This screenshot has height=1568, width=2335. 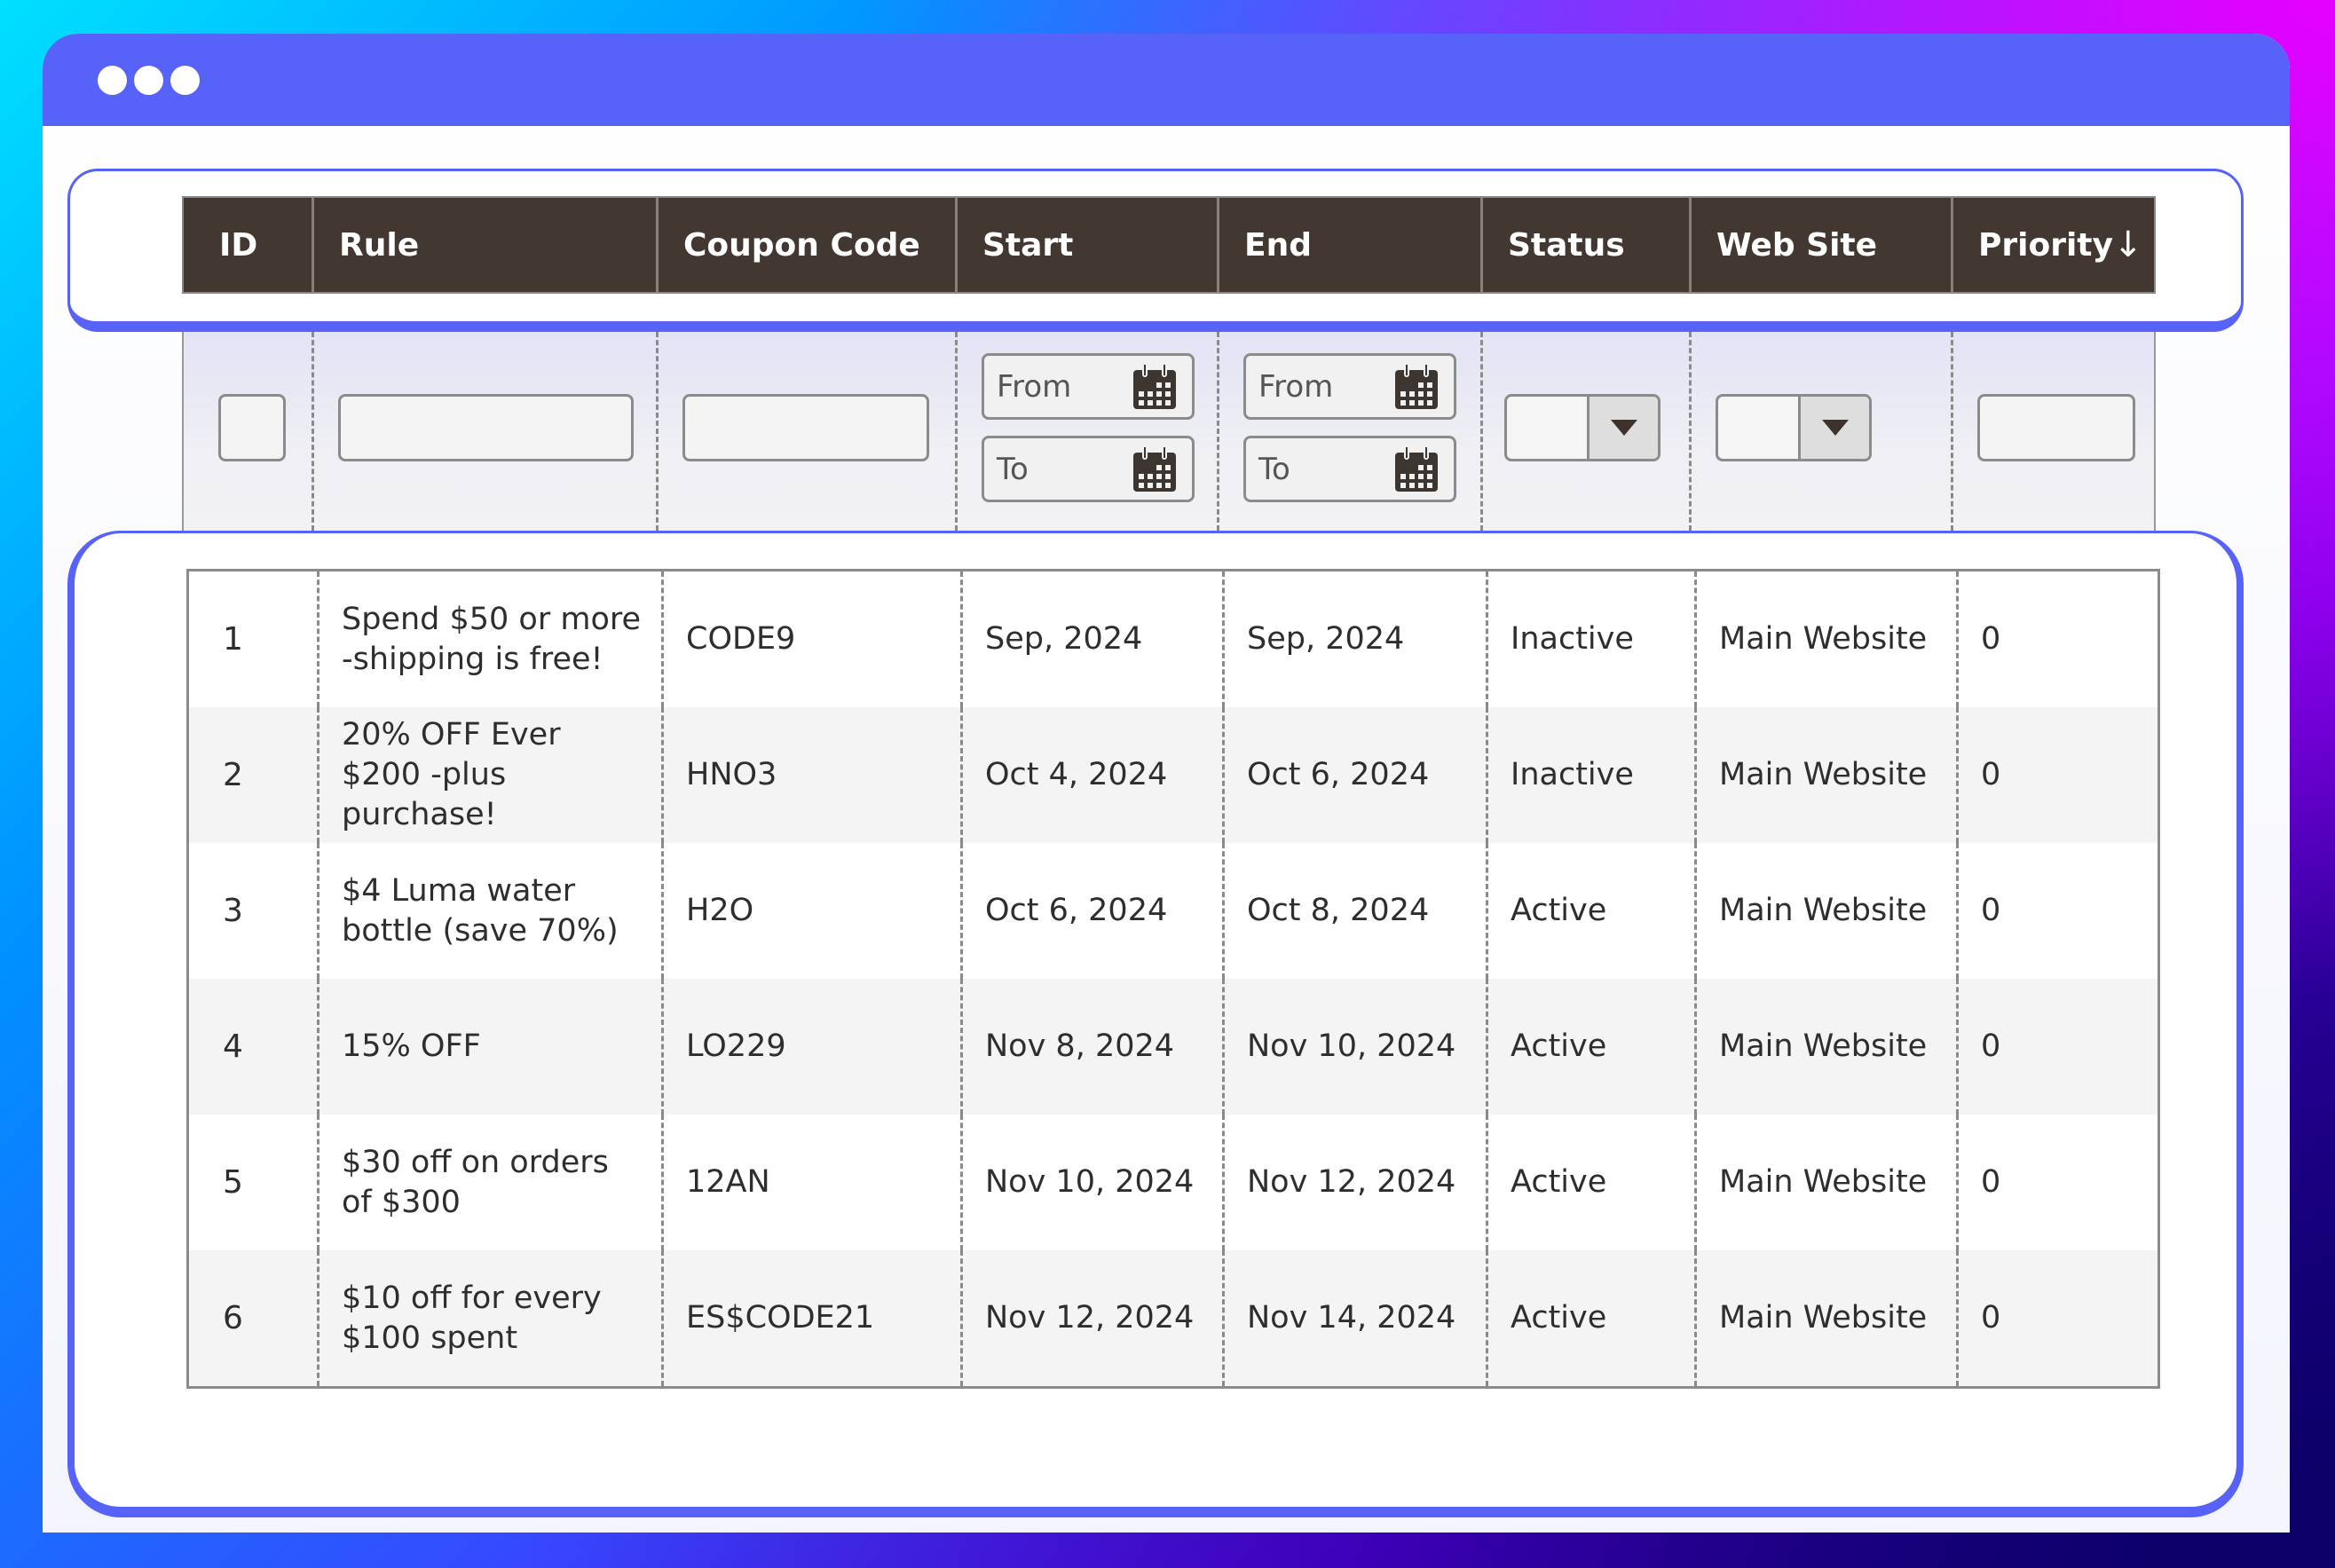 I want to click on filter-cell-rule, so click(x=484, y=432).